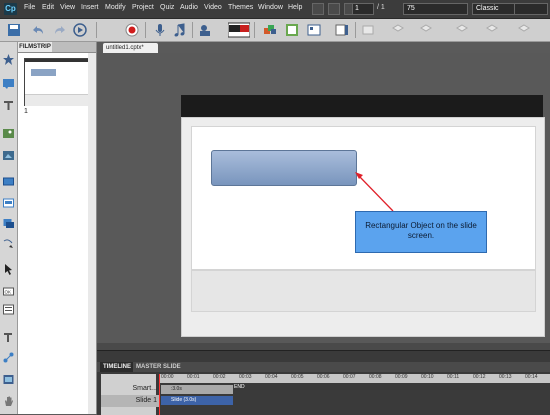  What do you see at coordinates (90, 7) in the screenshot?
I see `menu-insert: Insert` at bounding box center [90, 7].